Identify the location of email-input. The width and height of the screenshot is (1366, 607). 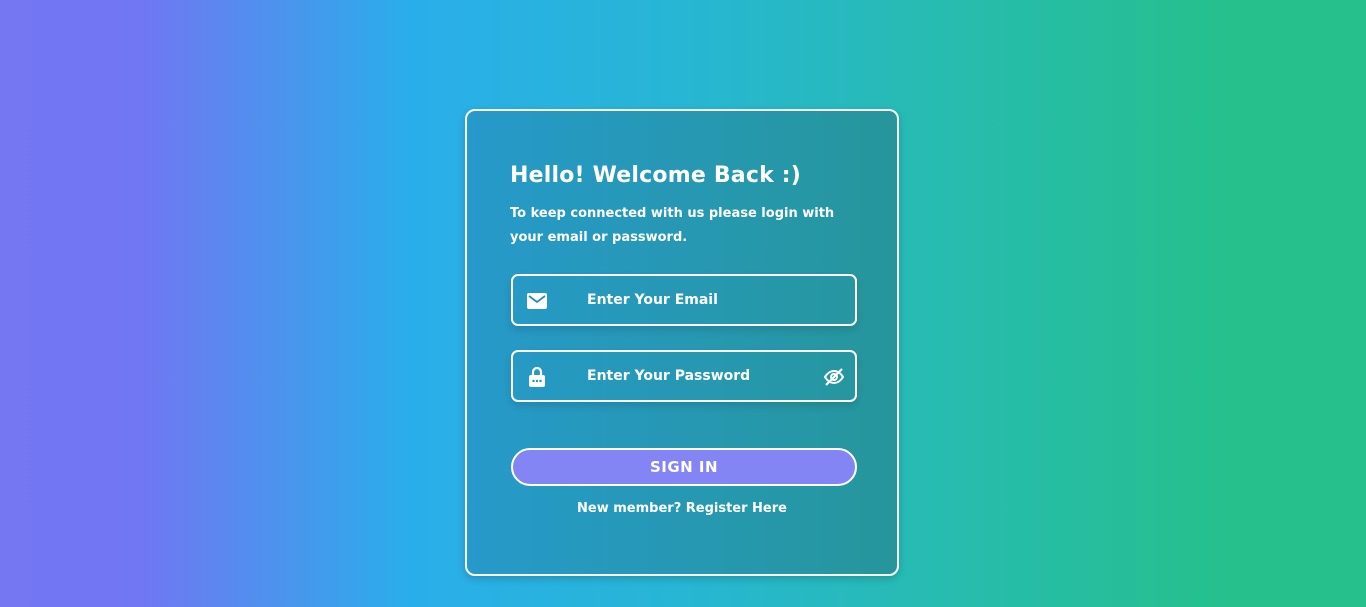
(697, 300).